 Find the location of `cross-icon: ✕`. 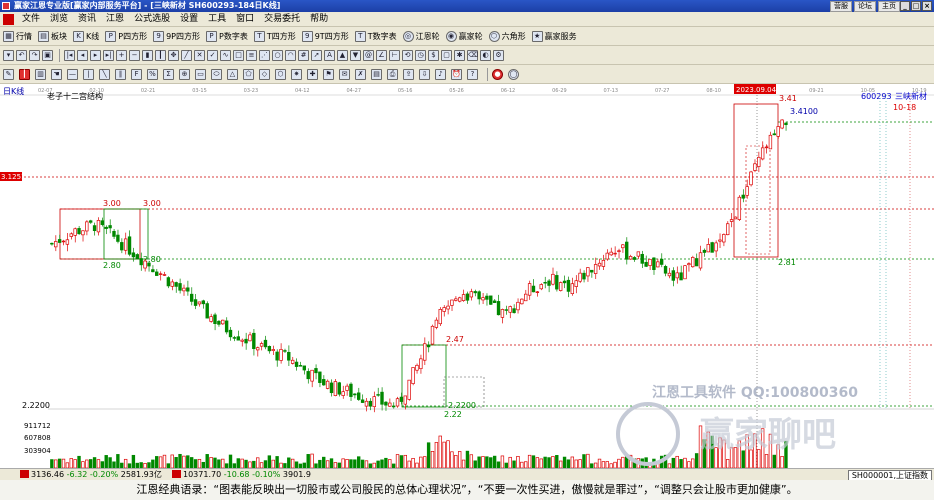

cross-icon: ✕ is located at coordinates (199, 55).